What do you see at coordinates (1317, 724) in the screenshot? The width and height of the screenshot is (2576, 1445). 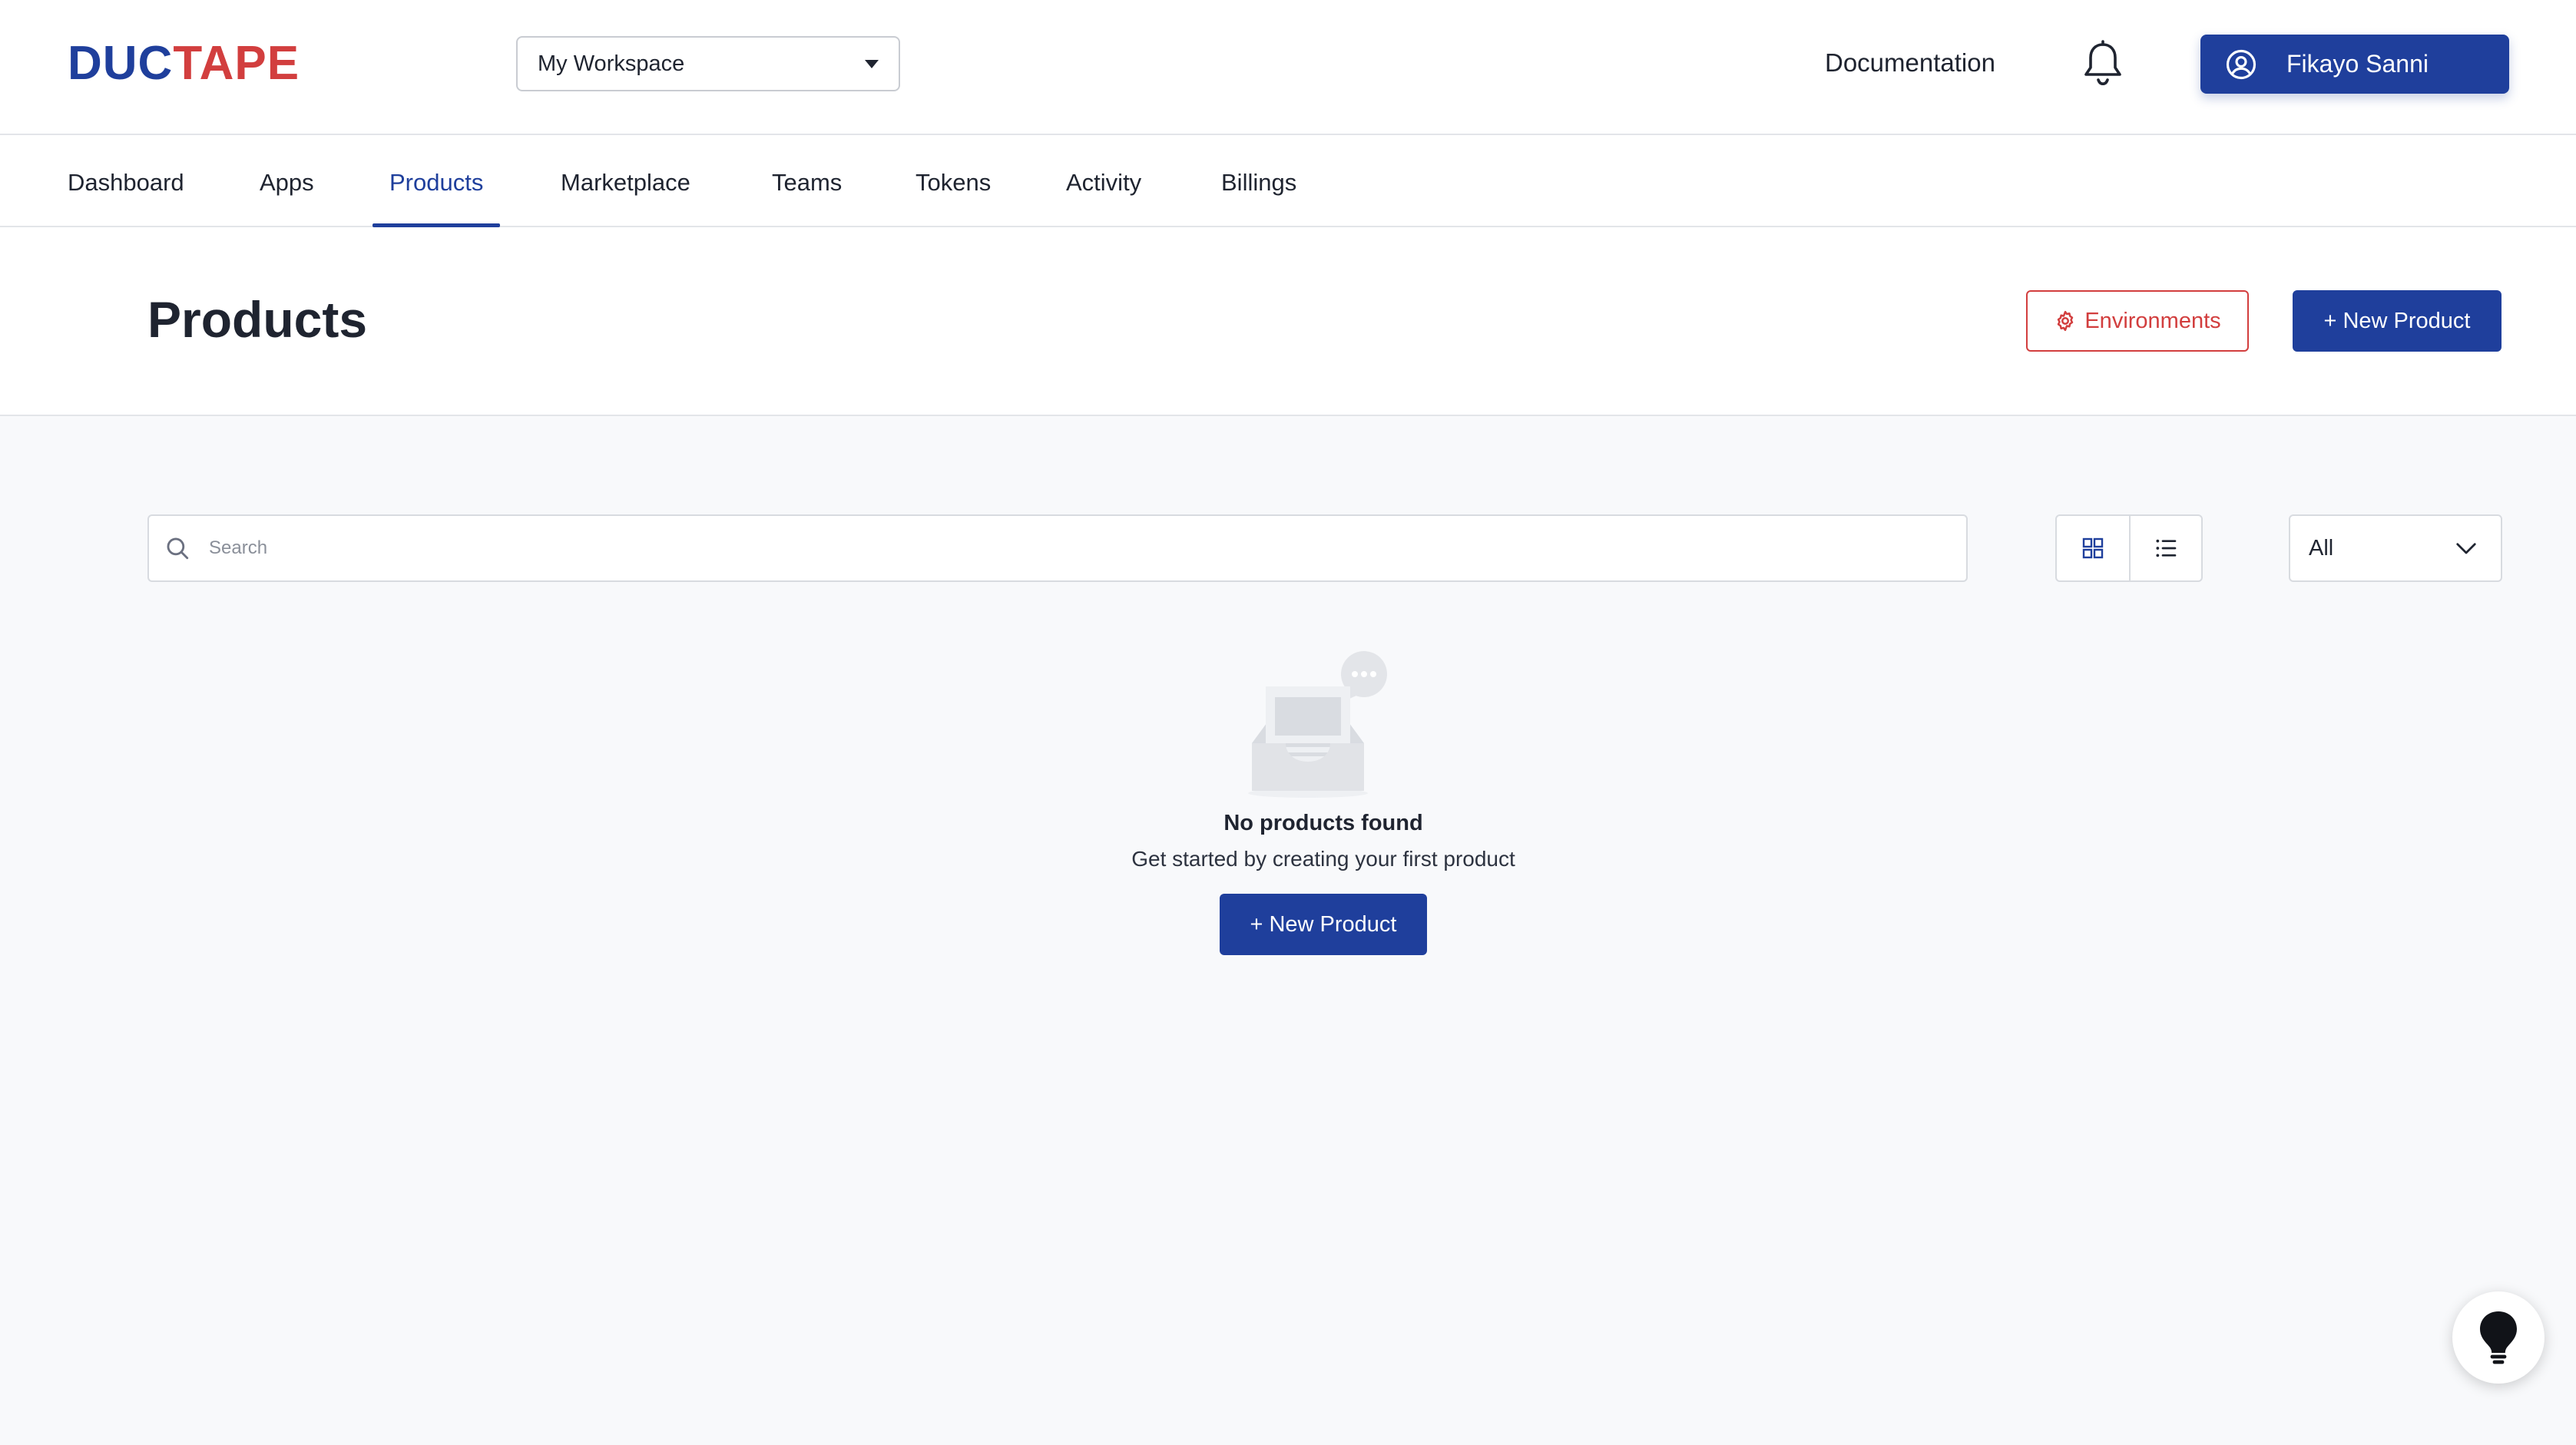 I see `empty-inbox-illustration` at bounding box center [1317, 724].